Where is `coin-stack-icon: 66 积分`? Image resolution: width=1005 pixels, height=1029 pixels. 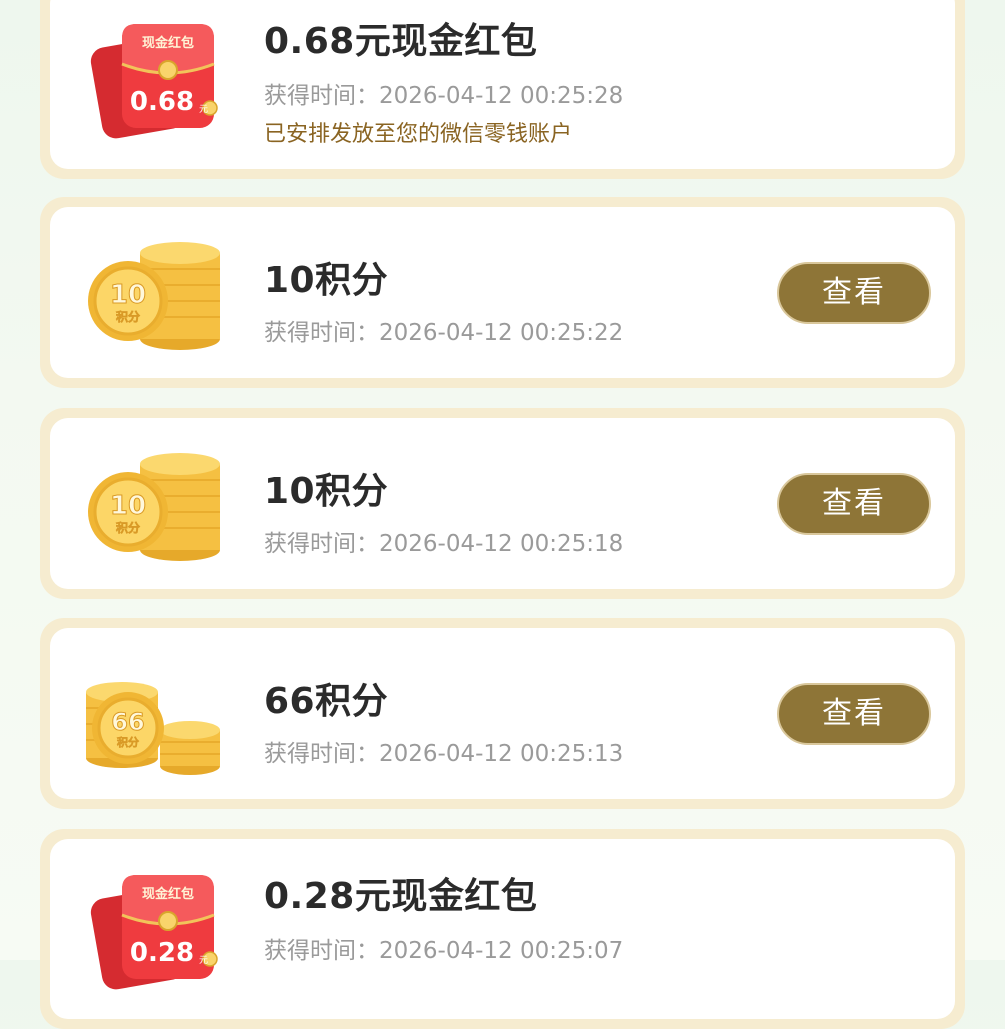 coin-stack-icon: 66 积分 is located at coordinates (153, 728).